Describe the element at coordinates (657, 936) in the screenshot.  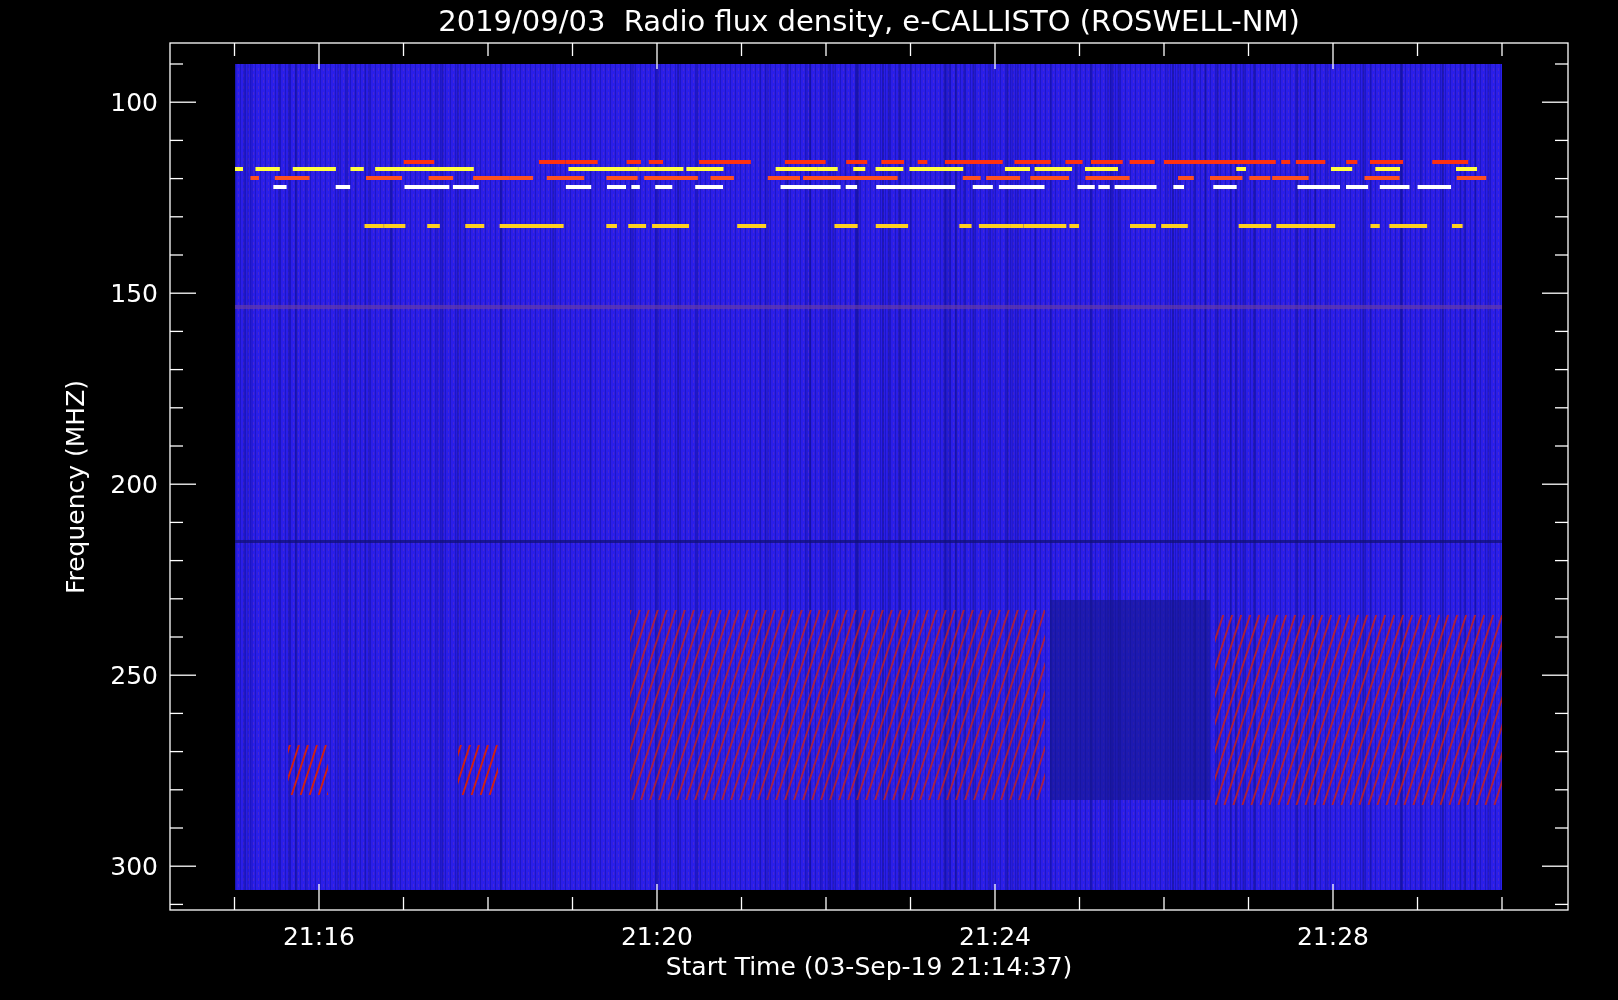
I see `tick-label: 21:20` at that location.